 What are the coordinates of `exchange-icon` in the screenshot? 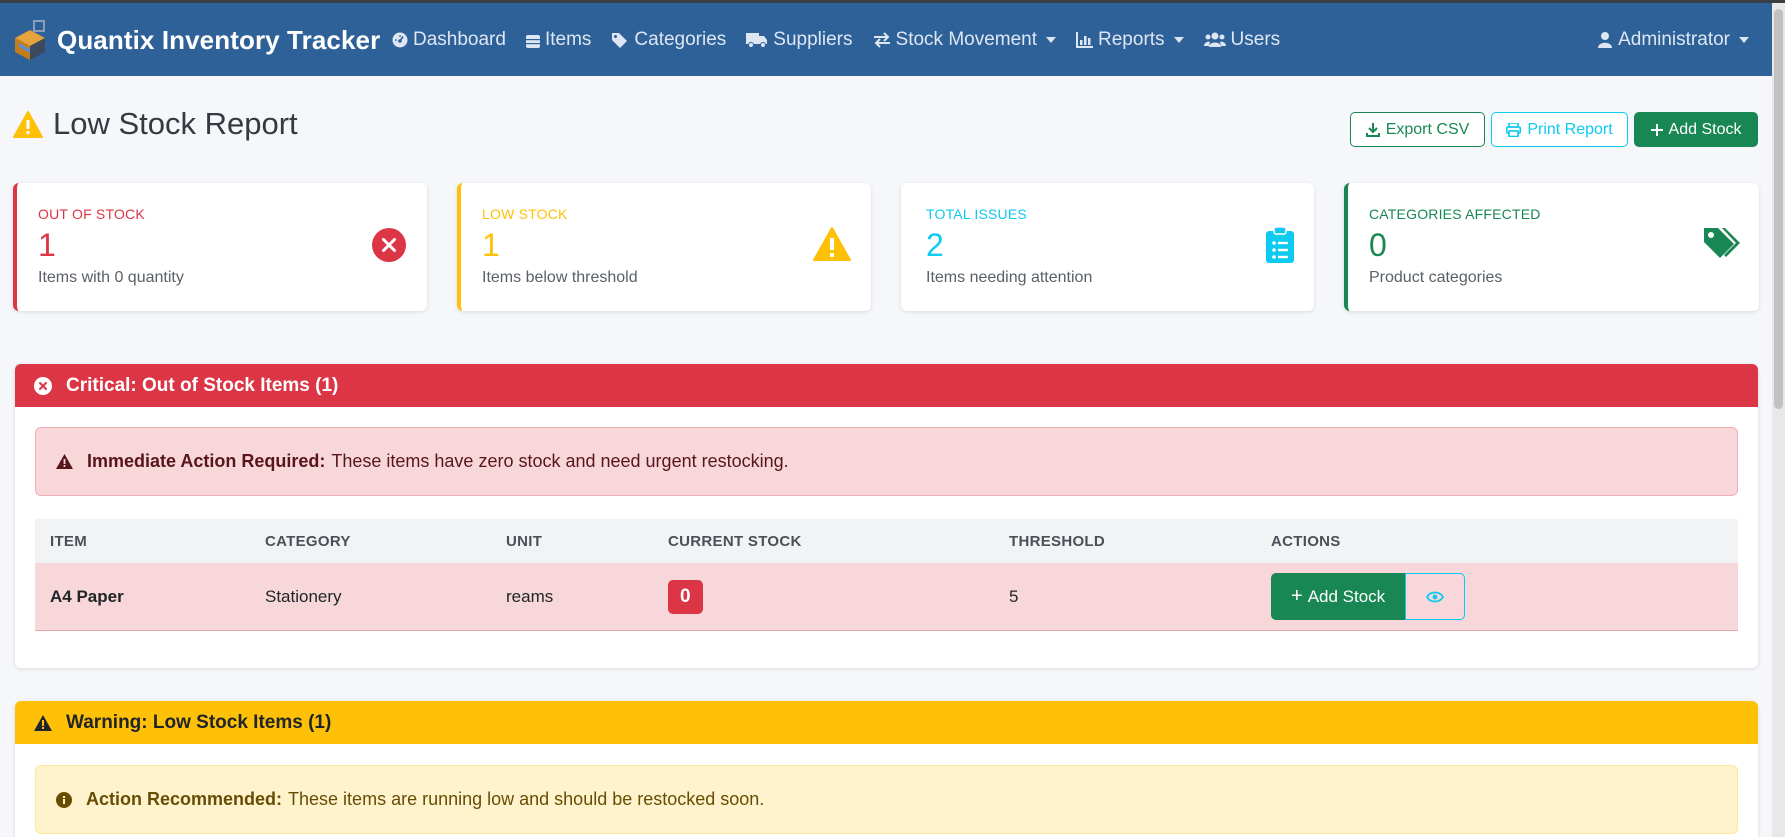 It's located at (881, 40).